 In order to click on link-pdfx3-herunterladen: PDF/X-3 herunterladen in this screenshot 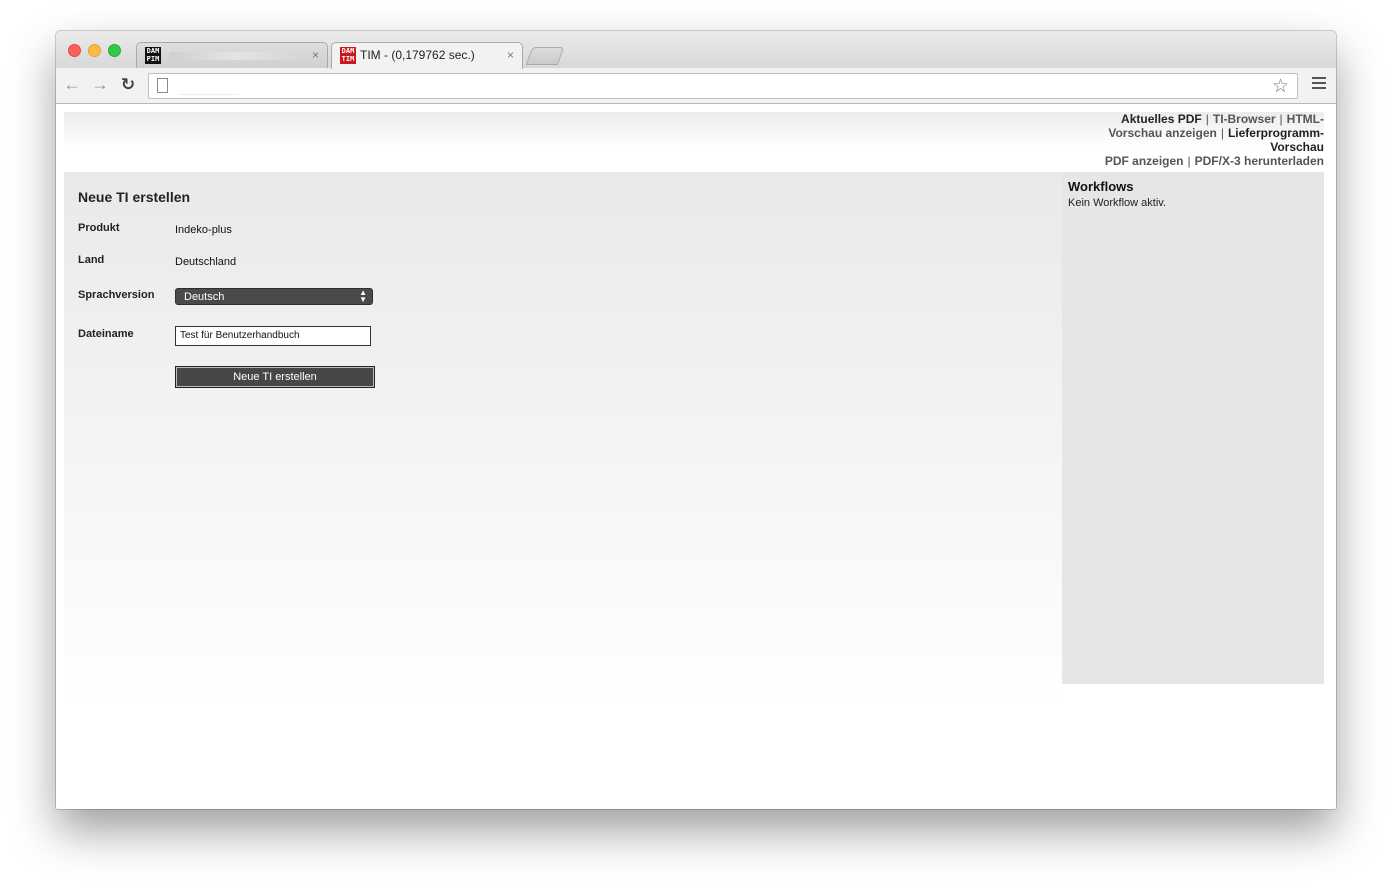, I will do `click(1259, 161)`.